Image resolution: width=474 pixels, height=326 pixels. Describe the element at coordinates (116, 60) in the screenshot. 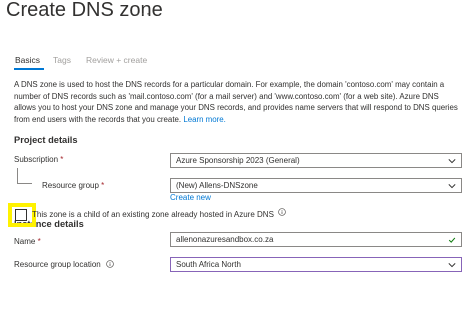

I see `tab-review-create: Review + create` at that location.